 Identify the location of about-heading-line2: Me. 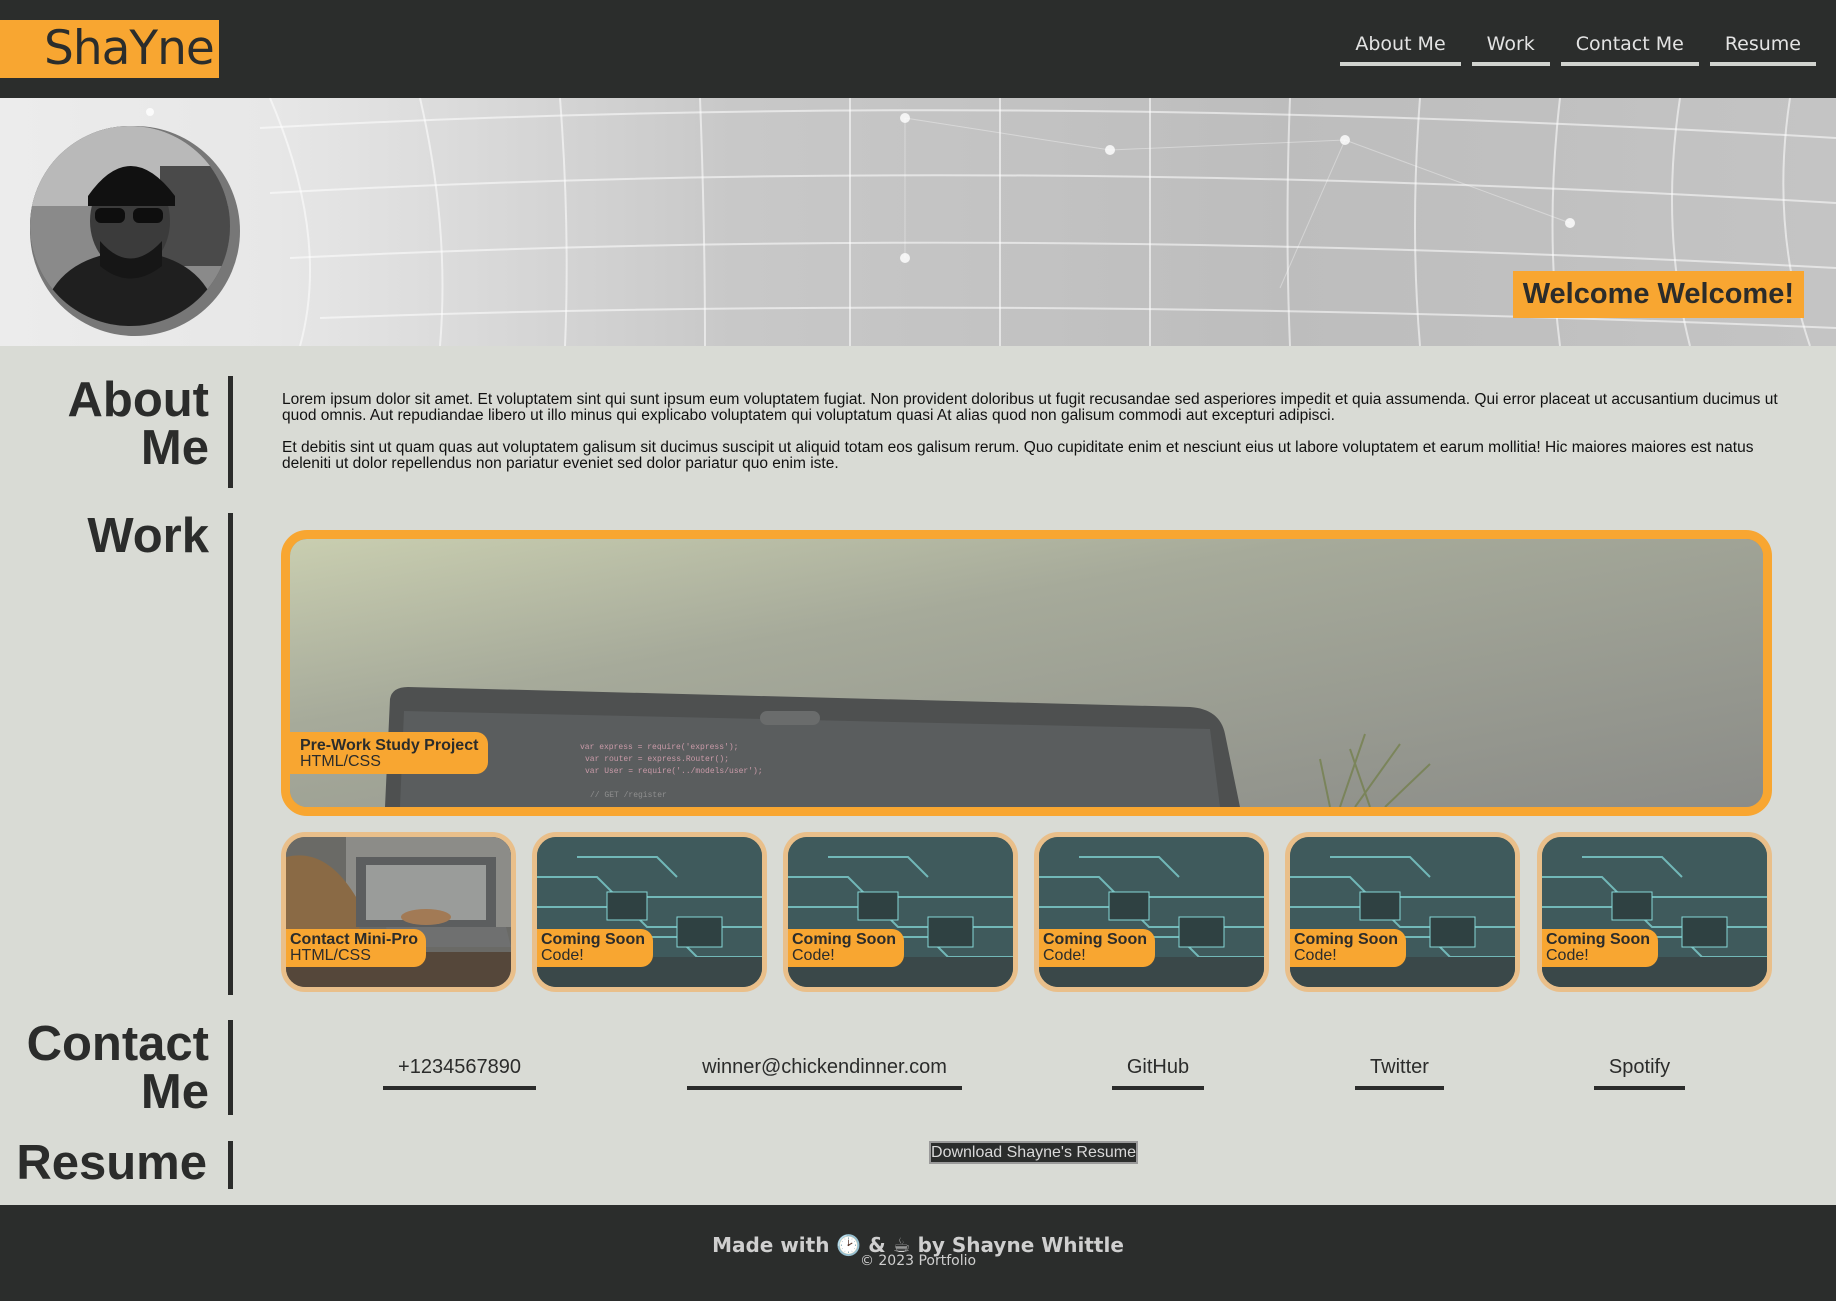
(174, 448).